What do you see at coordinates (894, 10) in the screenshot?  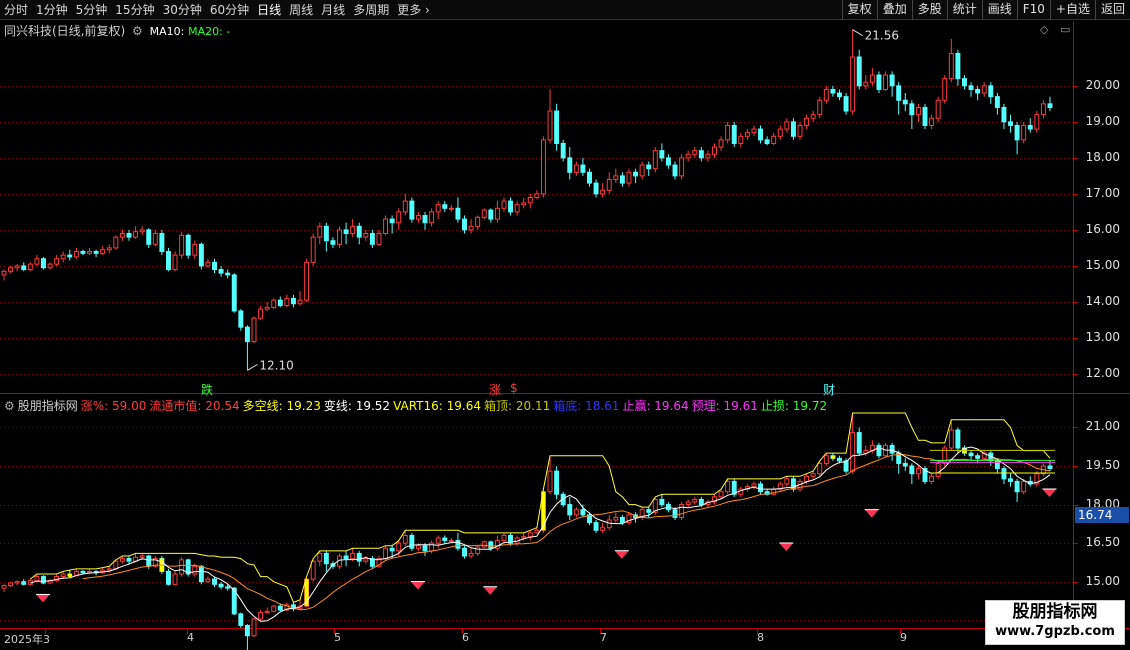 I see `toolbar-button-1: 叠加` at bounding box center [894, 10].